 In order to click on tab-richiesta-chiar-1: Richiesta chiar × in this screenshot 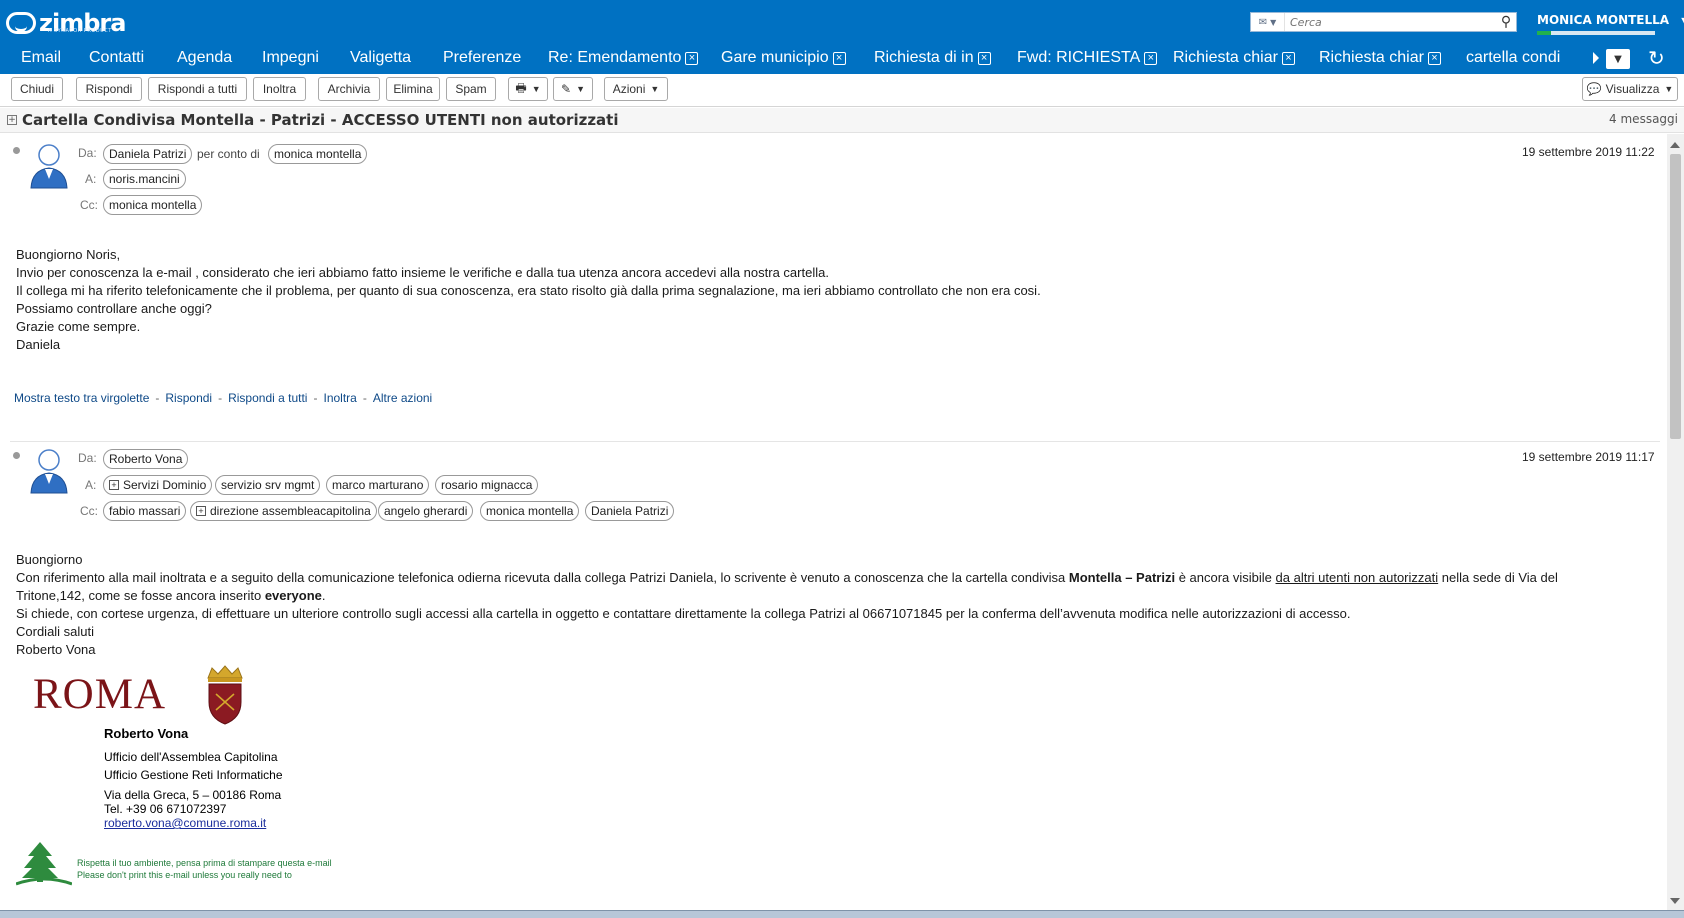, I will do `click(1234, 58)`.